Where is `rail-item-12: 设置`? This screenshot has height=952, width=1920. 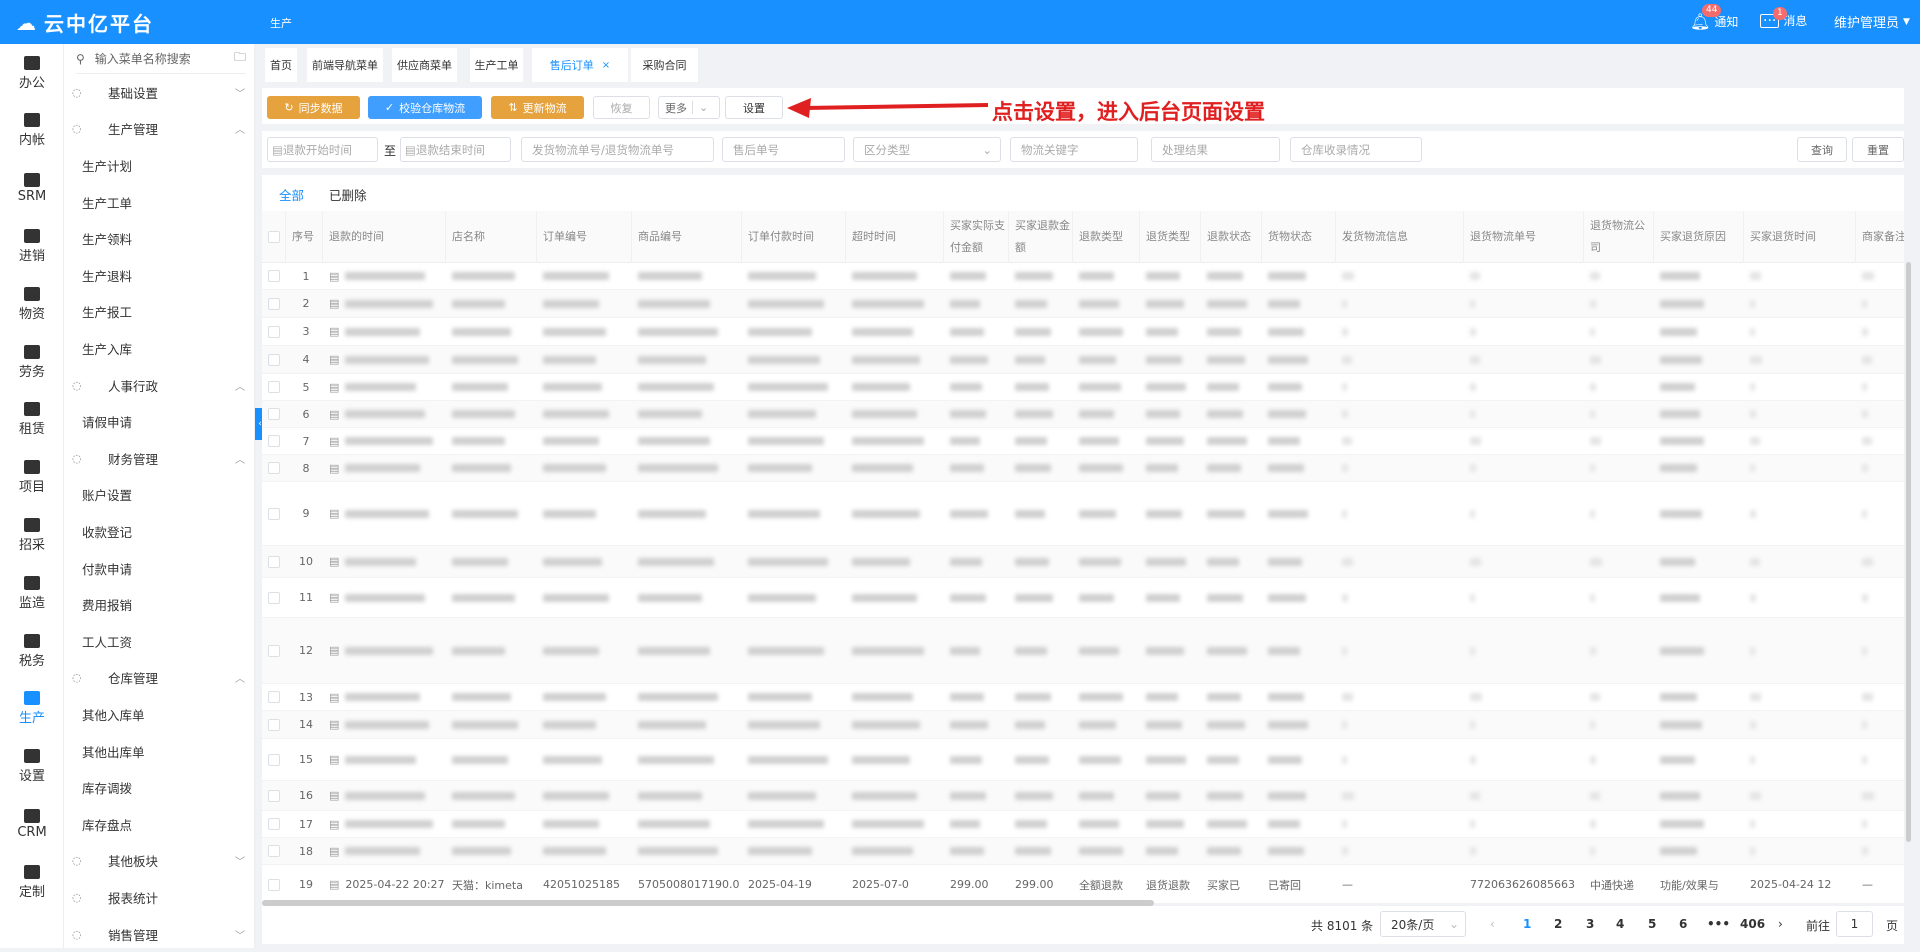 rail-item-12: 设置 is located at coordinates (32, 767).